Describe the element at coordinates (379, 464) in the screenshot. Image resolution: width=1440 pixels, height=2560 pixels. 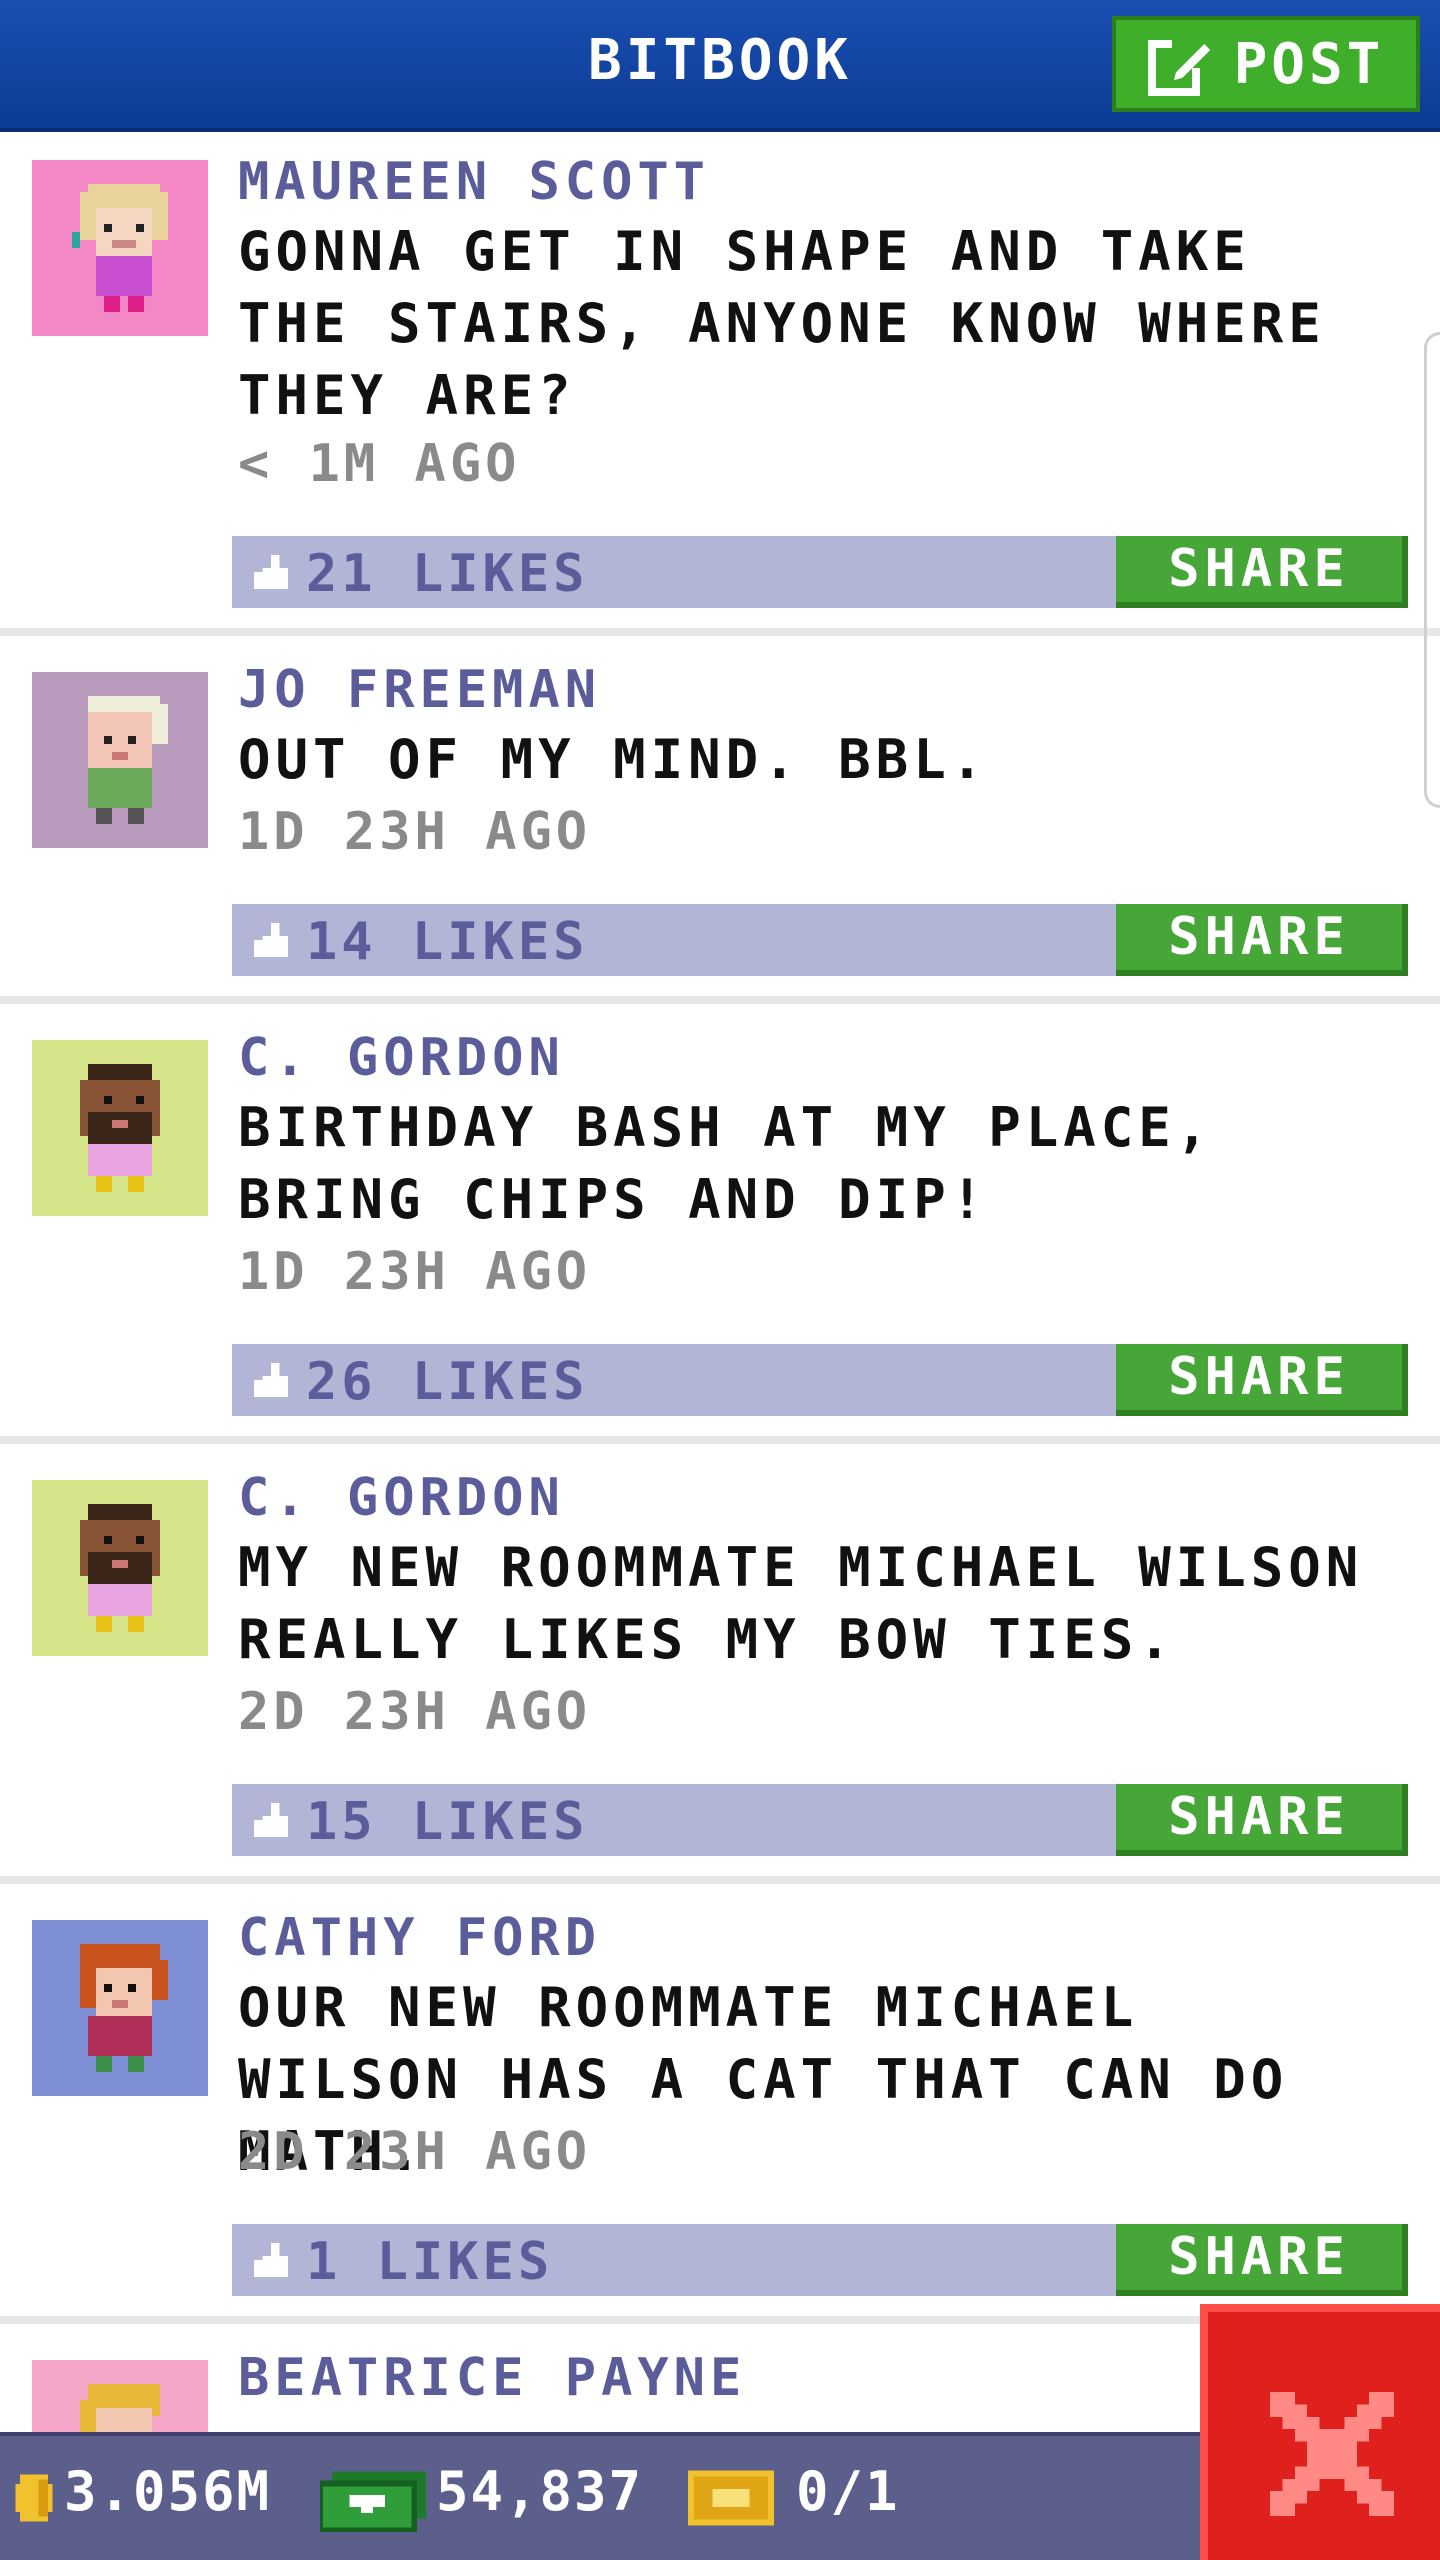
I see `post-timestamp: < 1M AGO` at that location.